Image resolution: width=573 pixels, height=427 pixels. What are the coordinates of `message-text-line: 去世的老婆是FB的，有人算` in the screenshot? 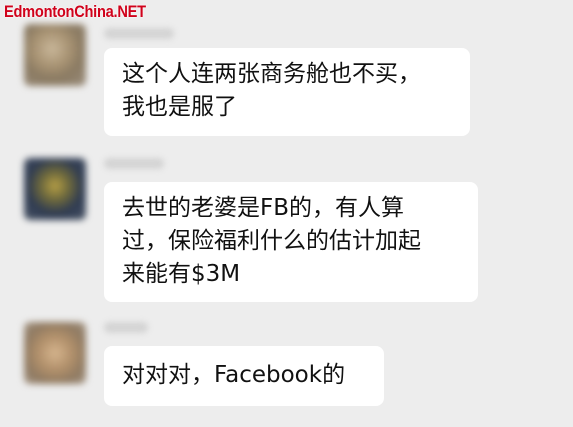 It's located at (263, 208).